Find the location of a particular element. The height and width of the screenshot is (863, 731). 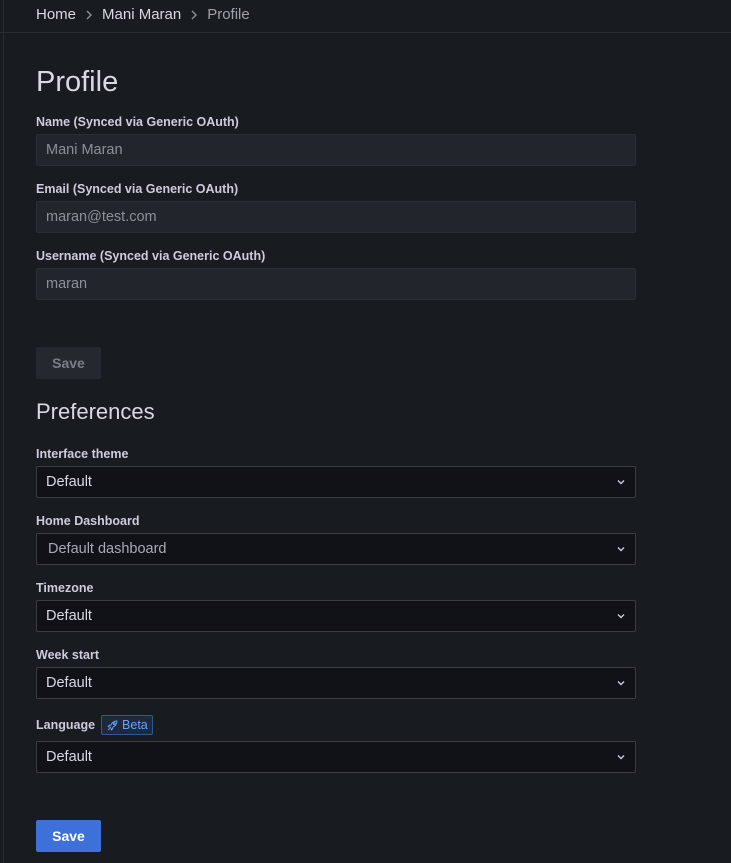

breadcrumb: Home Mani Maran Profile is located at coordinates (143, 15).